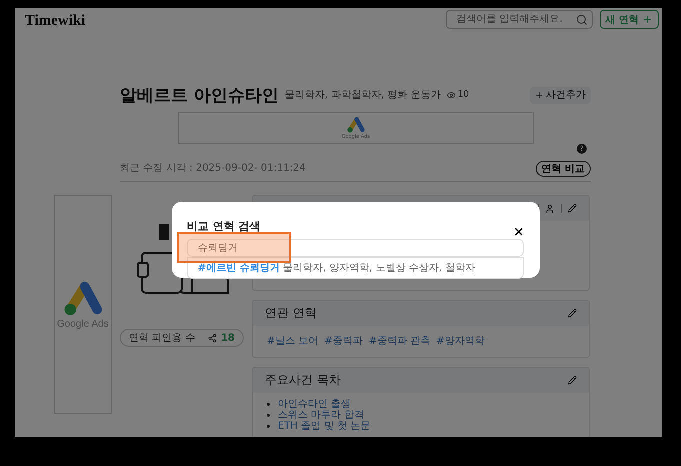  Describe the element at coordinates (582, 20) in the screenshot. I see `search-icon` at that location.